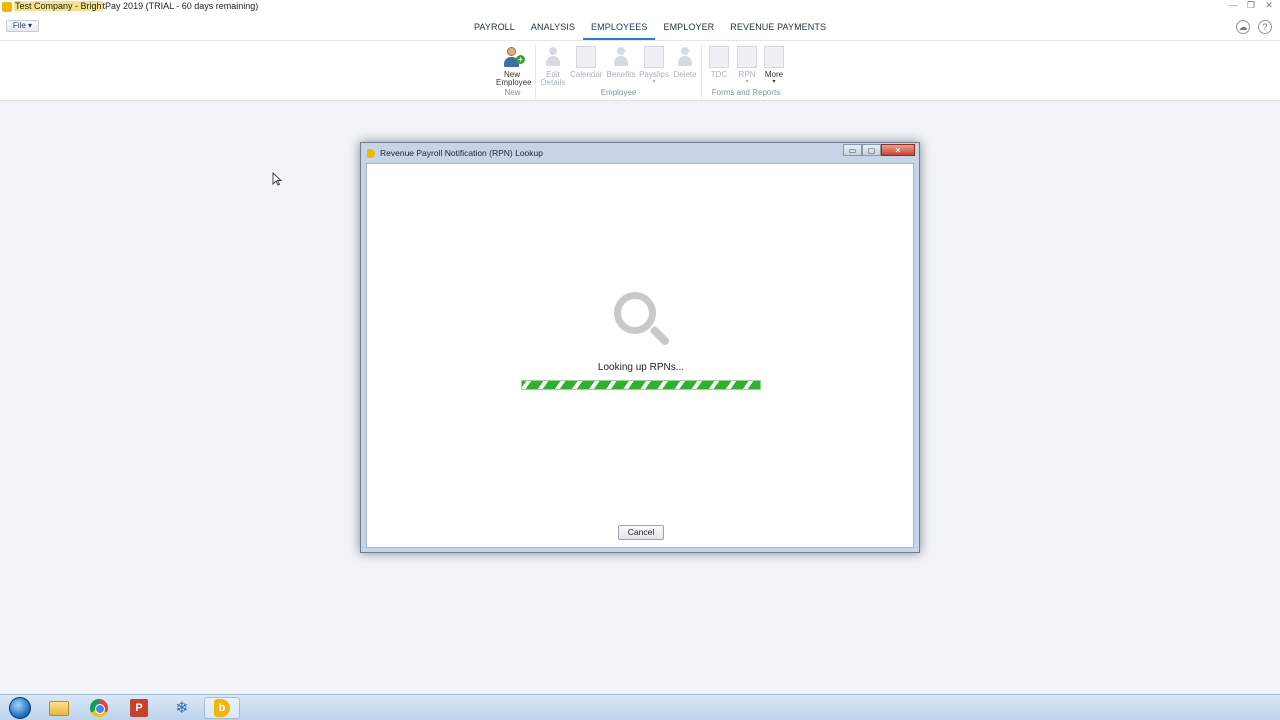  What do you see at coordinates (1243, 27) in the screenshot?
I see `cloud-icon: ☁` at bounding box center [1243, 27].